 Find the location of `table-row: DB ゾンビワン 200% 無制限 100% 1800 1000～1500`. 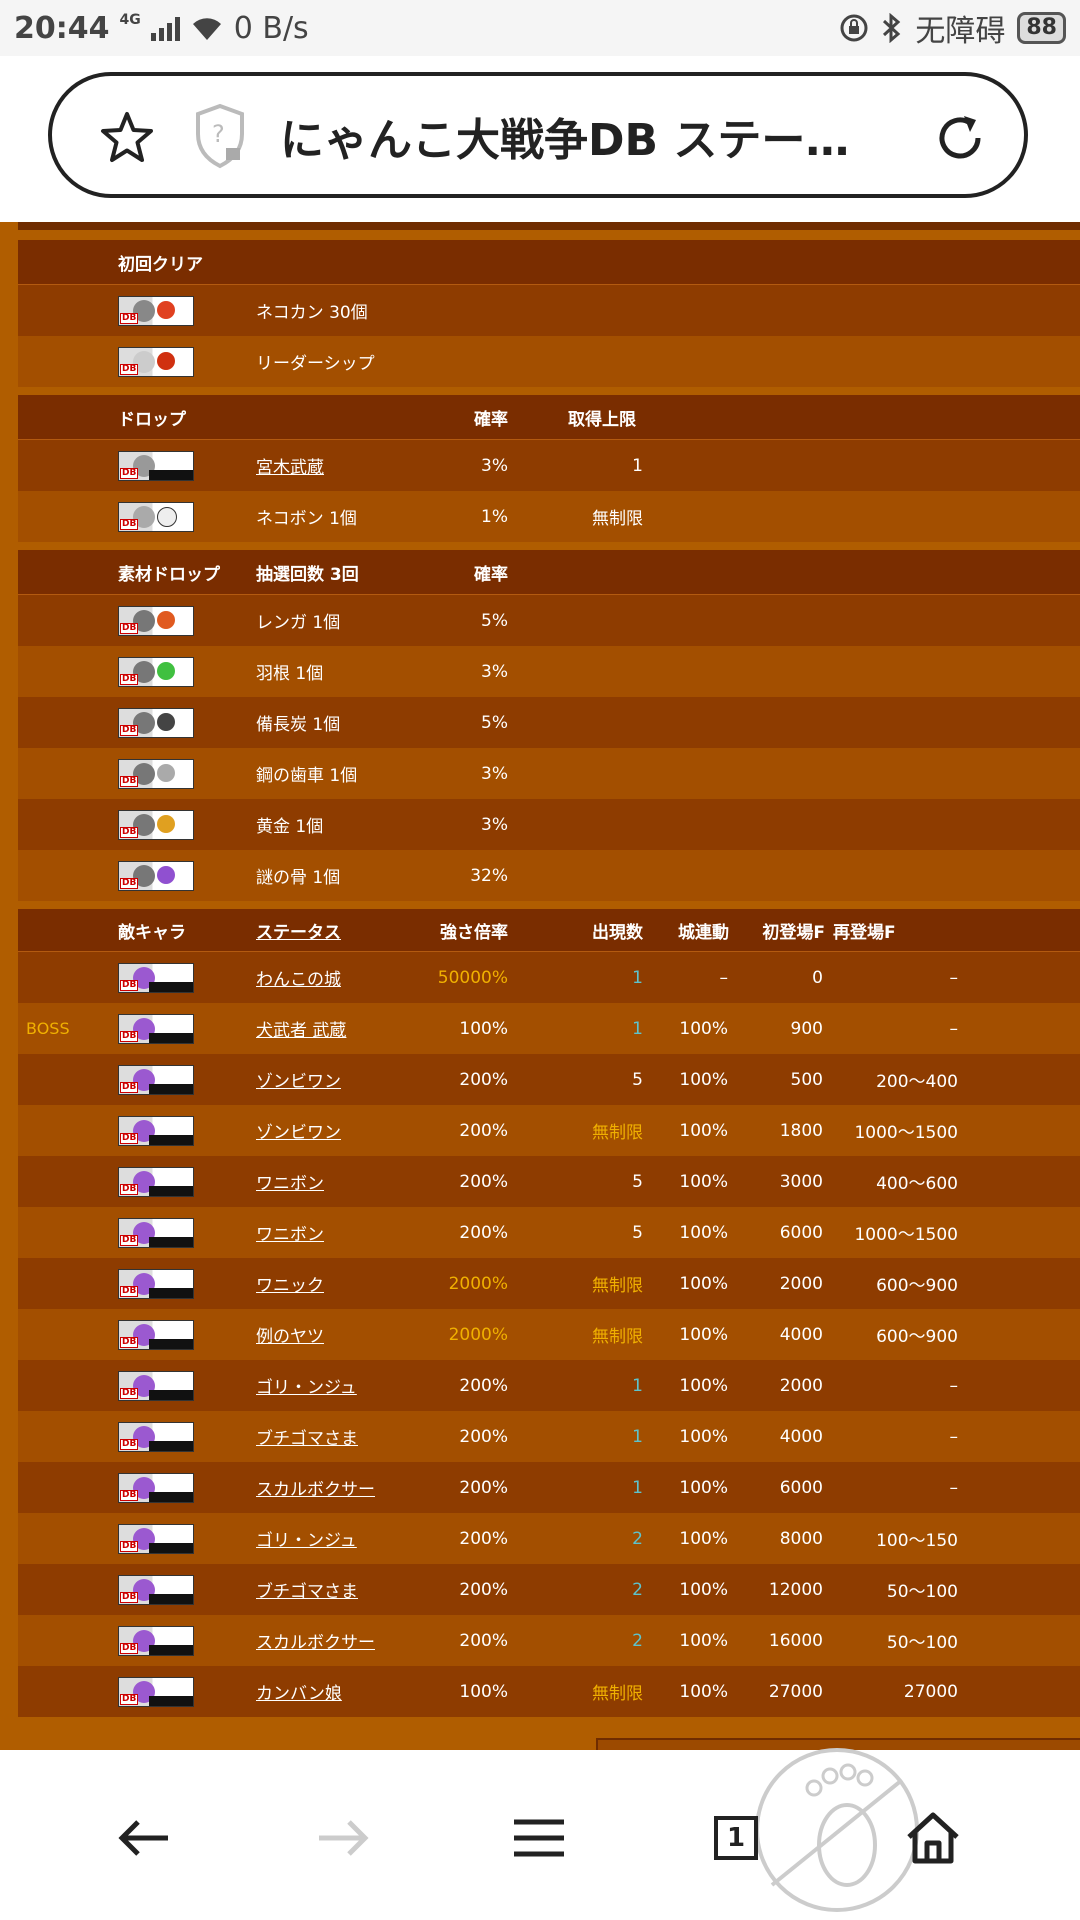

table-row: DB ゾンビワン 200% 無制限 100% 1800 1000～1500 is located at coordinates (549, 1130).